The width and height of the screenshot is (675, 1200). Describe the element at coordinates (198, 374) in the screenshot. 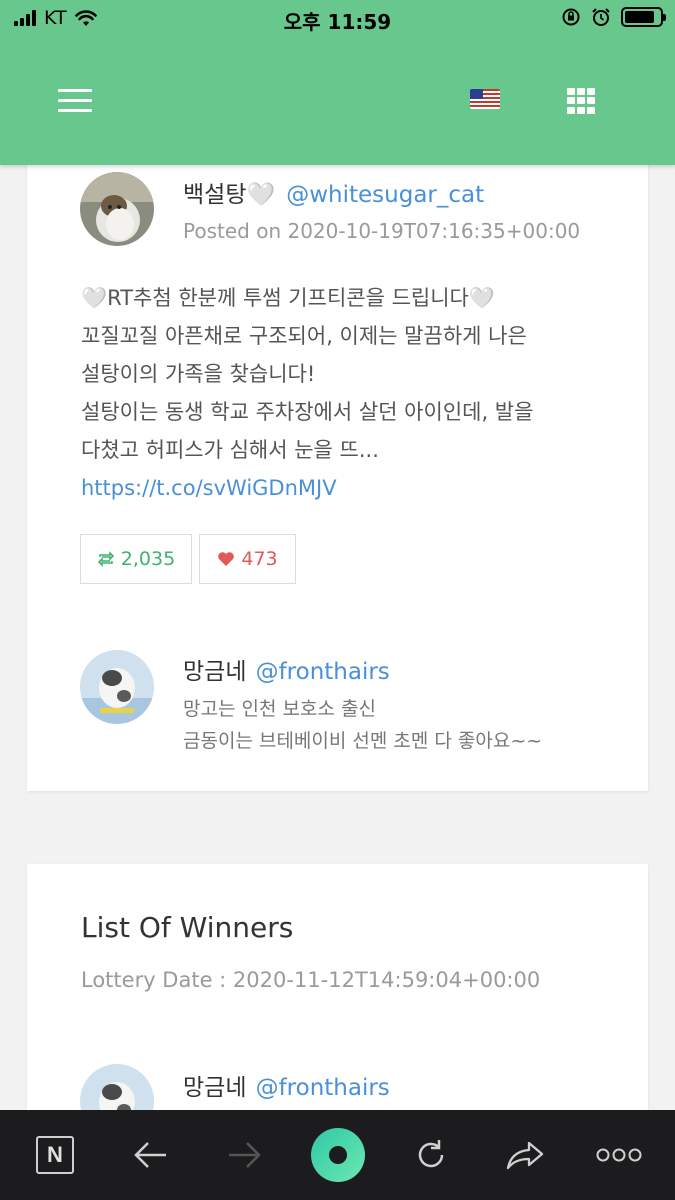

I see `tweet-text-line: 설탕이의 가족을 찾습니다!` at that location.